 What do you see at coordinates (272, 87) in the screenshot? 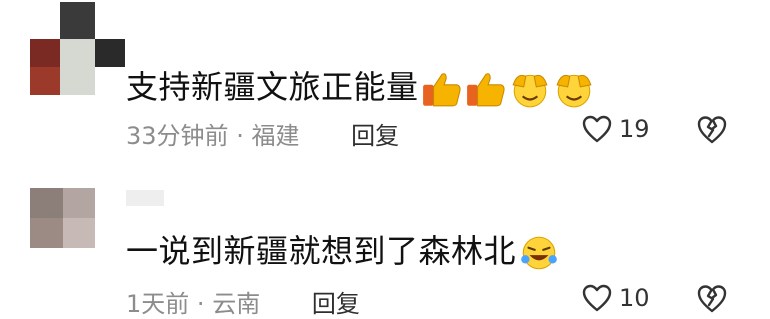
I see `comment-text-content: 支持新疆文旅正能量` at bounding box center [272, 87].